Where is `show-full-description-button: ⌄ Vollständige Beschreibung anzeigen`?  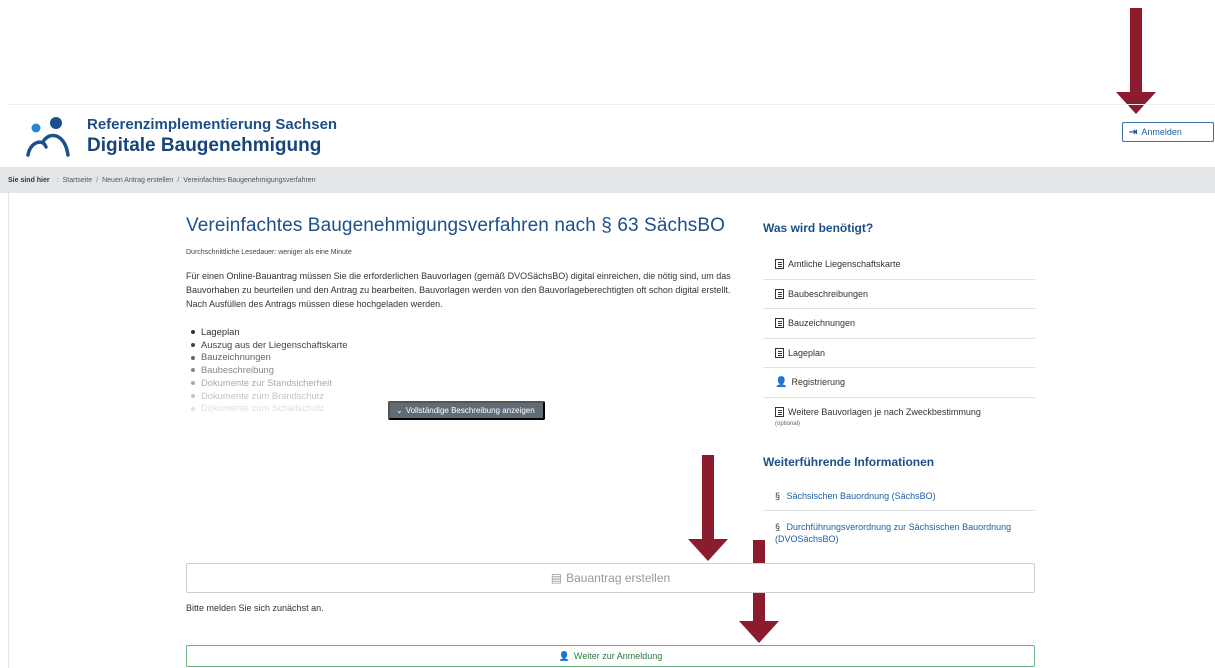
show-full-description-button: ⌄ Vollständige Beschreibung anzeigen is located at coordinates (466, 410).